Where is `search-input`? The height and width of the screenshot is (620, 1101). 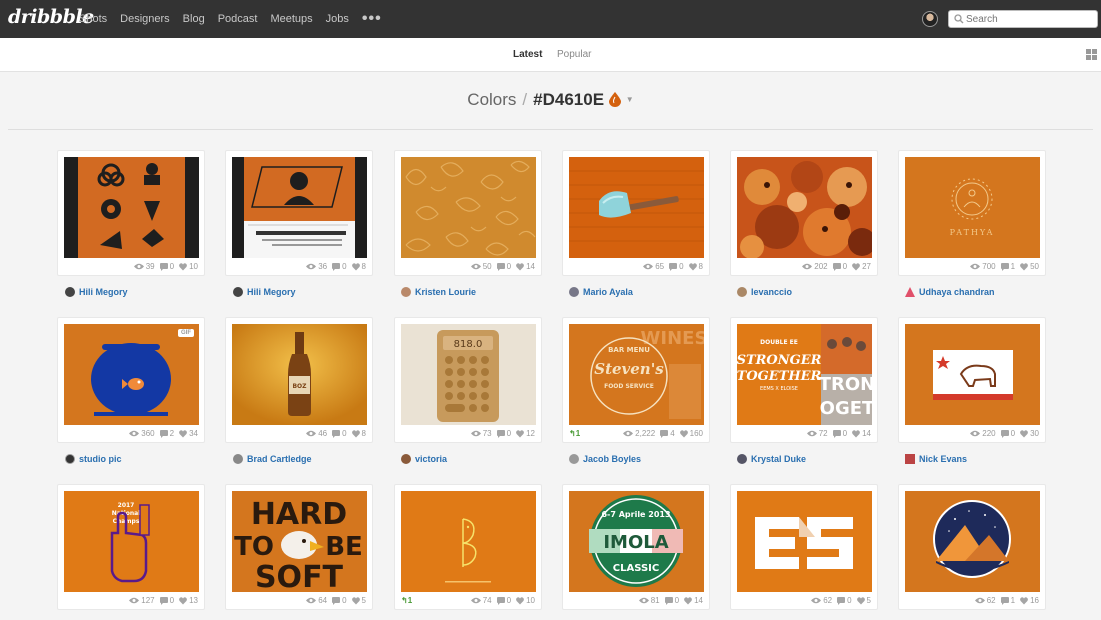 search-input is located at coordinates (1030, 19).